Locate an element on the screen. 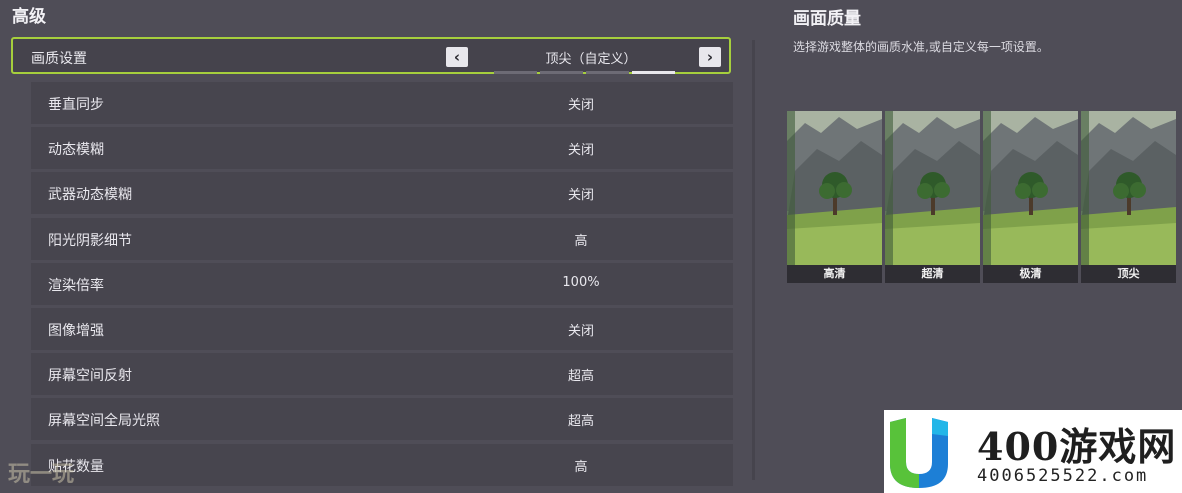 Image resolution: width=1182 pixels, height=493 pixels. quality-preset-label: 画质设置 is located at coordinates (59, 59).